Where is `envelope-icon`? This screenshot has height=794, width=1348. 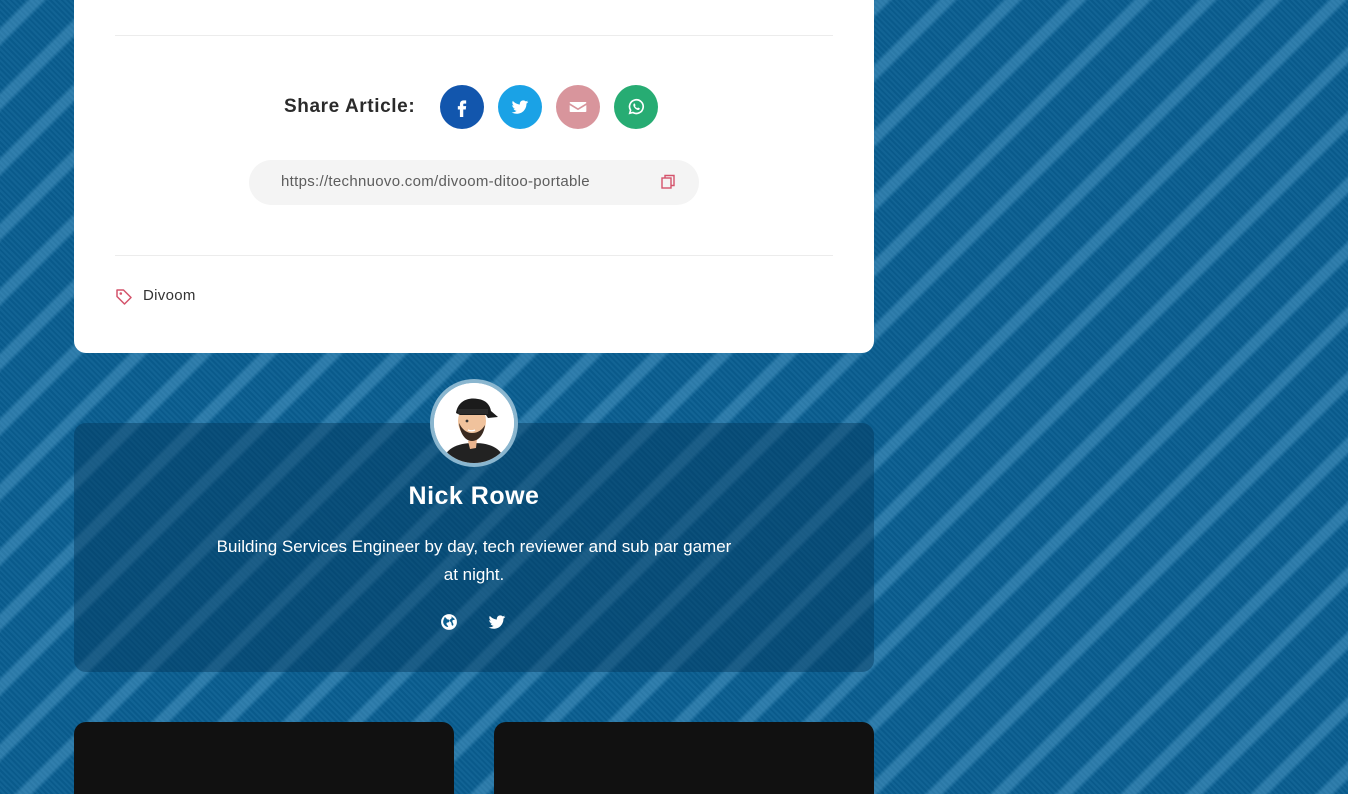
envelope-icon is located at coordinates (578, 107).